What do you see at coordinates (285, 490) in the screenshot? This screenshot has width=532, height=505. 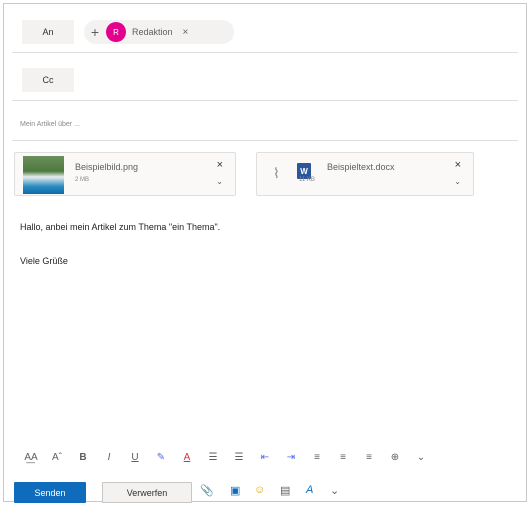 I see `schedule-icon: ▤` at bounding box center [285, 490].